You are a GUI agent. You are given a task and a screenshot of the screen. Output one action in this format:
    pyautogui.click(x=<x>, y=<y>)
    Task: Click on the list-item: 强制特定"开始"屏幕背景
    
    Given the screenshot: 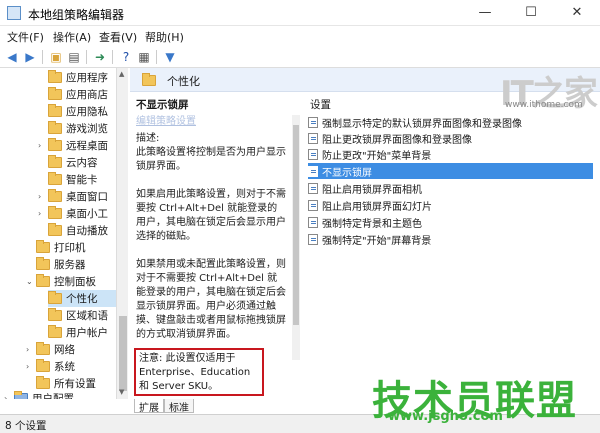 What is the action you would take?
    pyautogui.click(x=450, y=239)
    